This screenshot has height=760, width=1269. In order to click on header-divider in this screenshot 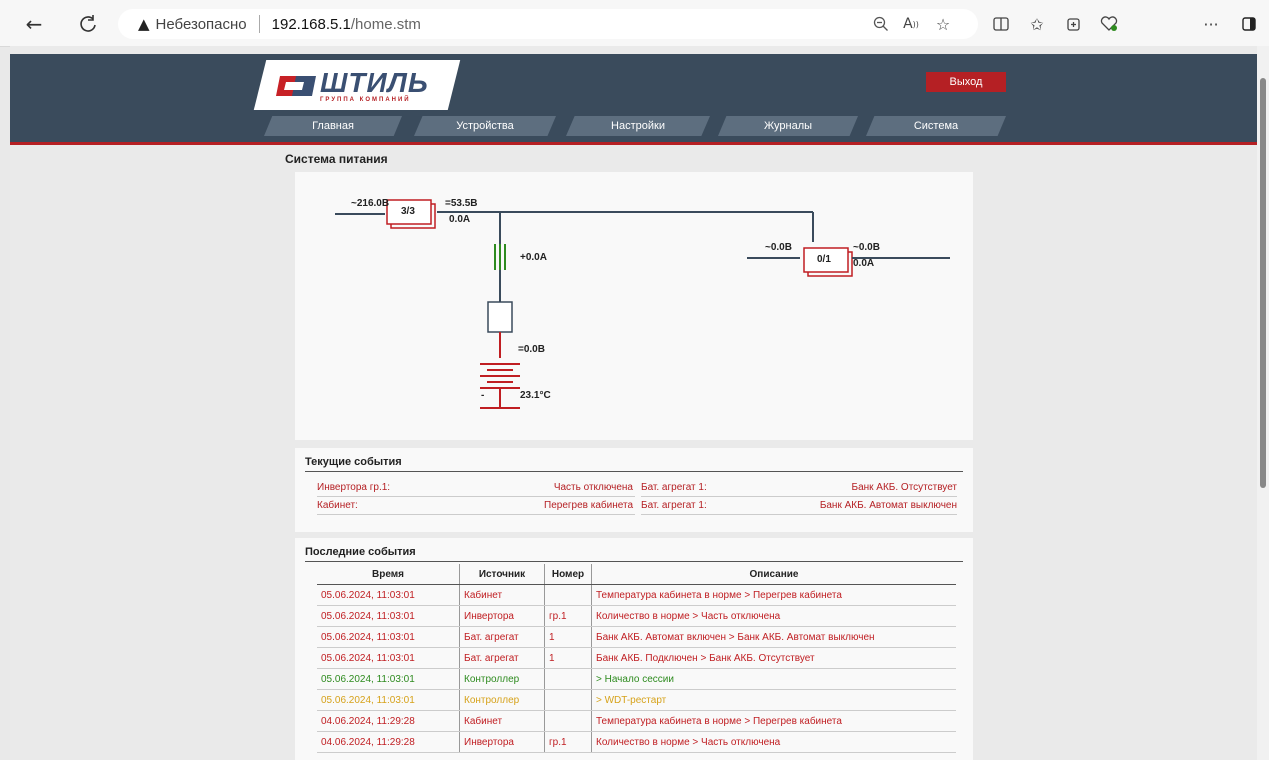, I will do `click(633, 143)`.